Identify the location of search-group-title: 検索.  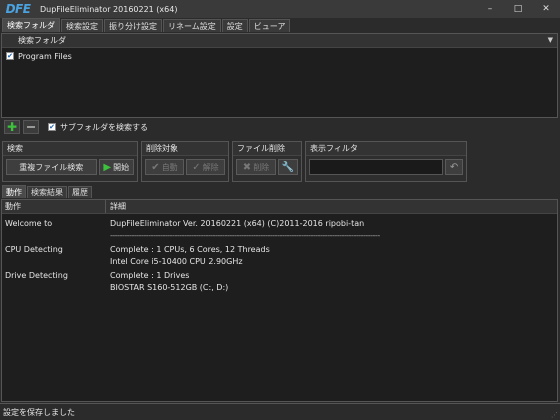
(70, 149).